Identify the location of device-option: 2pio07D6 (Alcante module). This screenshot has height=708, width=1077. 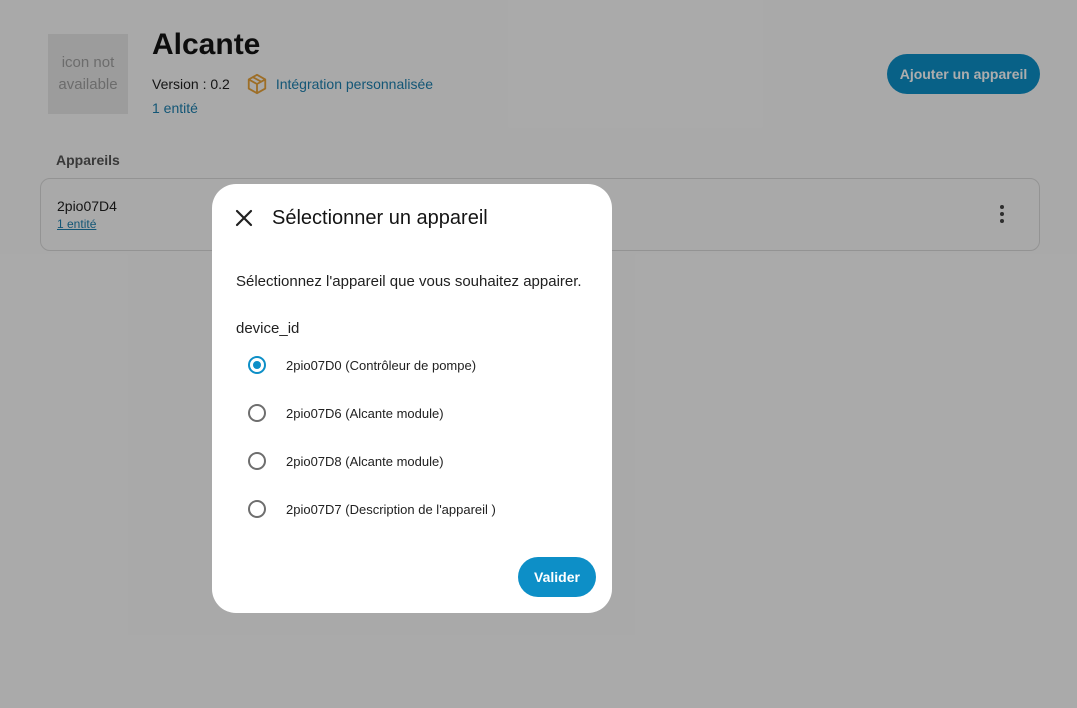
(346, 413).